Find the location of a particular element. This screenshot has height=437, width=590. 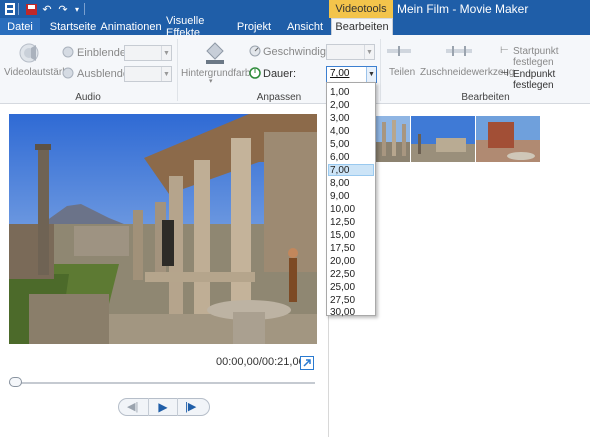

duration-option: 9,00 is located at coordinates (339, 196).